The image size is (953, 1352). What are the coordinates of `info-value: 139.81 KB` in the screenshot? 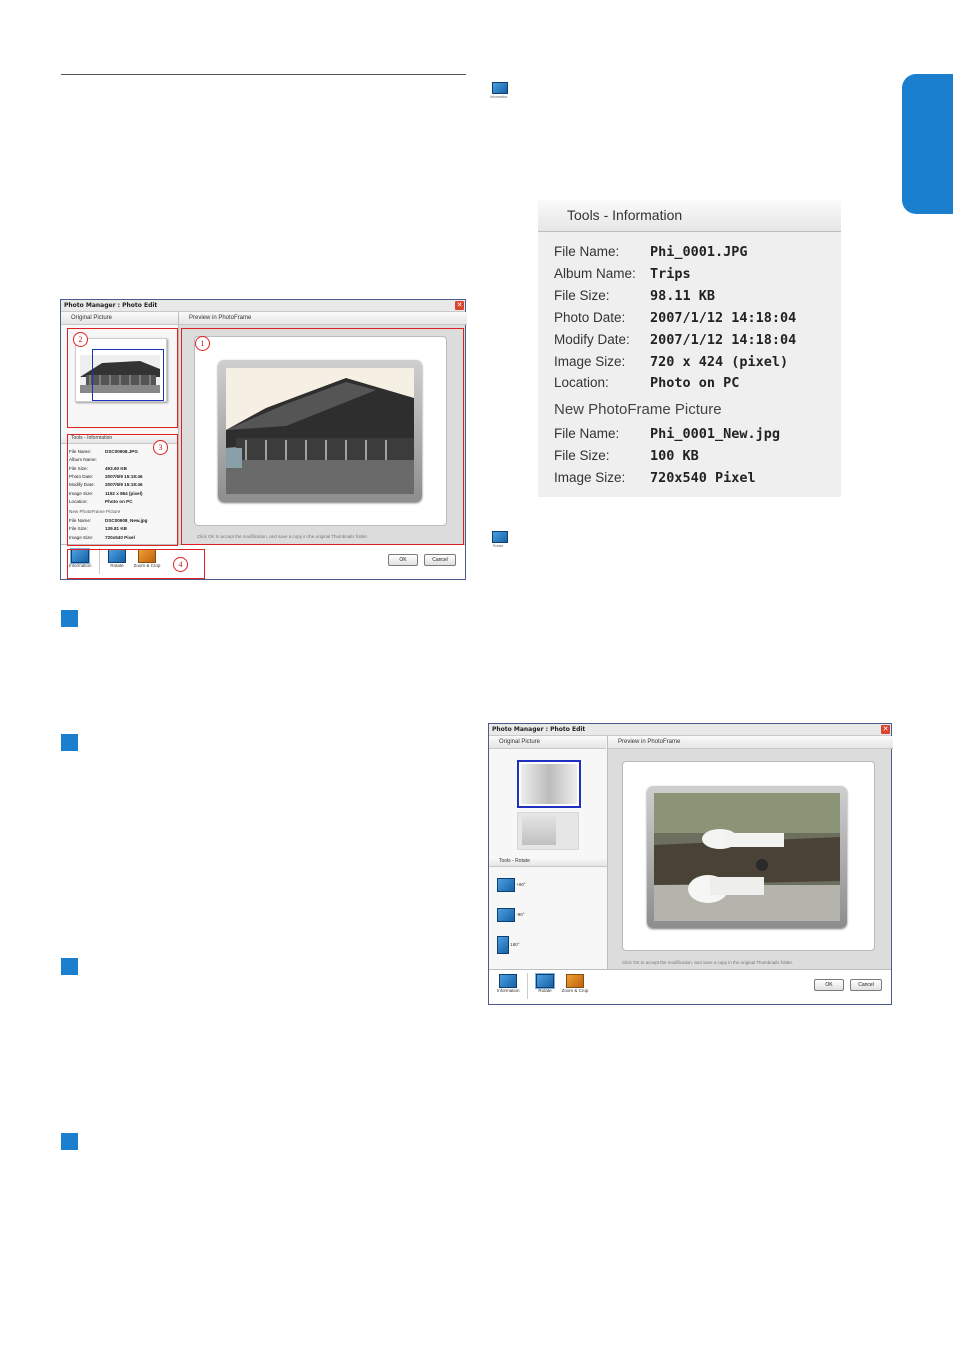 It's located at (116, 529).